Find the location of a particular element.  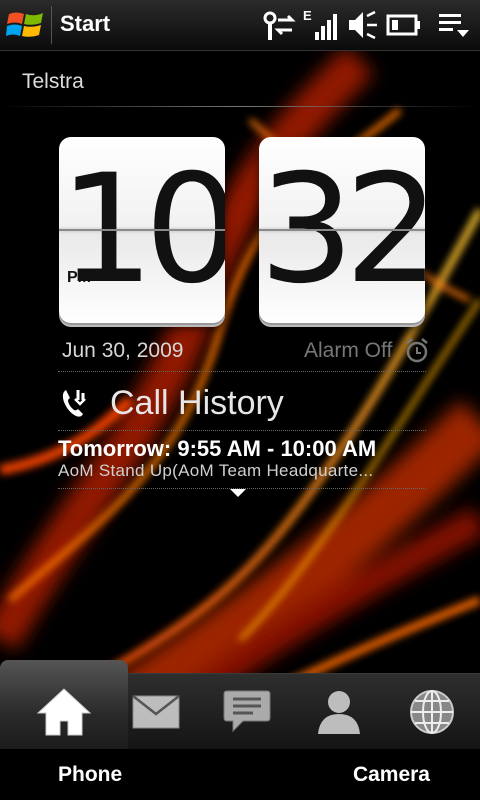

expand-down-icon is located at coordinates (238, 493).